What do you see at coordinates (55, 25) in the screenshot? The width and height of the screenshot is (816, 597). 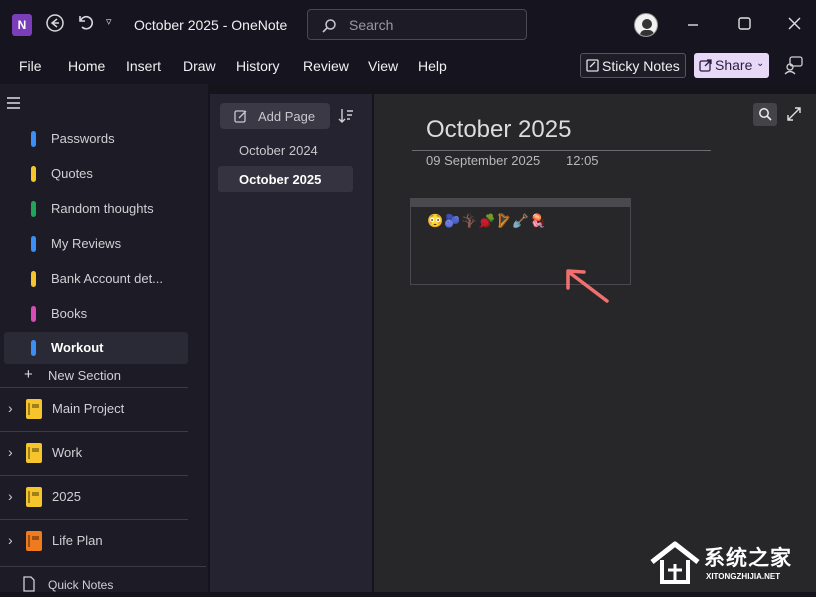 I see `back-icon` at bounding box center [55, 25].